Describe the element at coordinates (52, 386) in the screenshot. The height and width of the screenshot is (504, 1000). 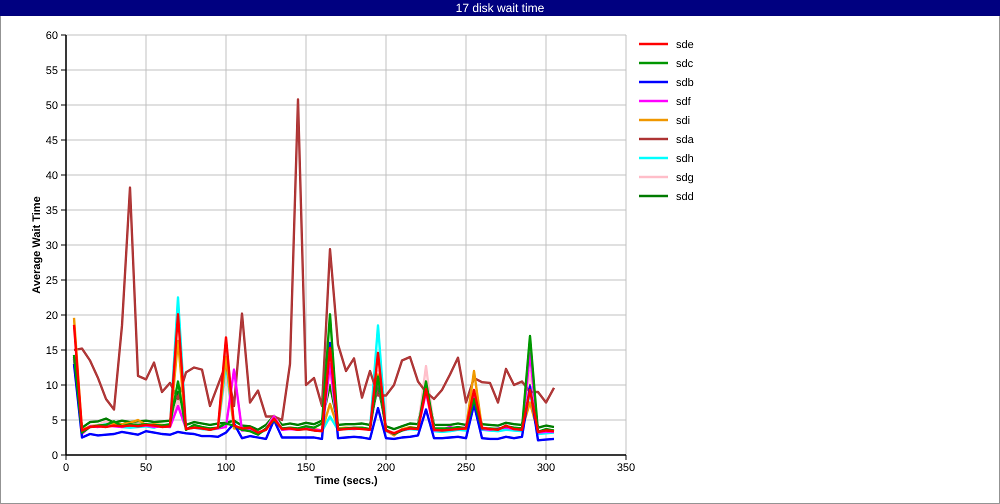
I see `y-tick-label: 10` at that location.